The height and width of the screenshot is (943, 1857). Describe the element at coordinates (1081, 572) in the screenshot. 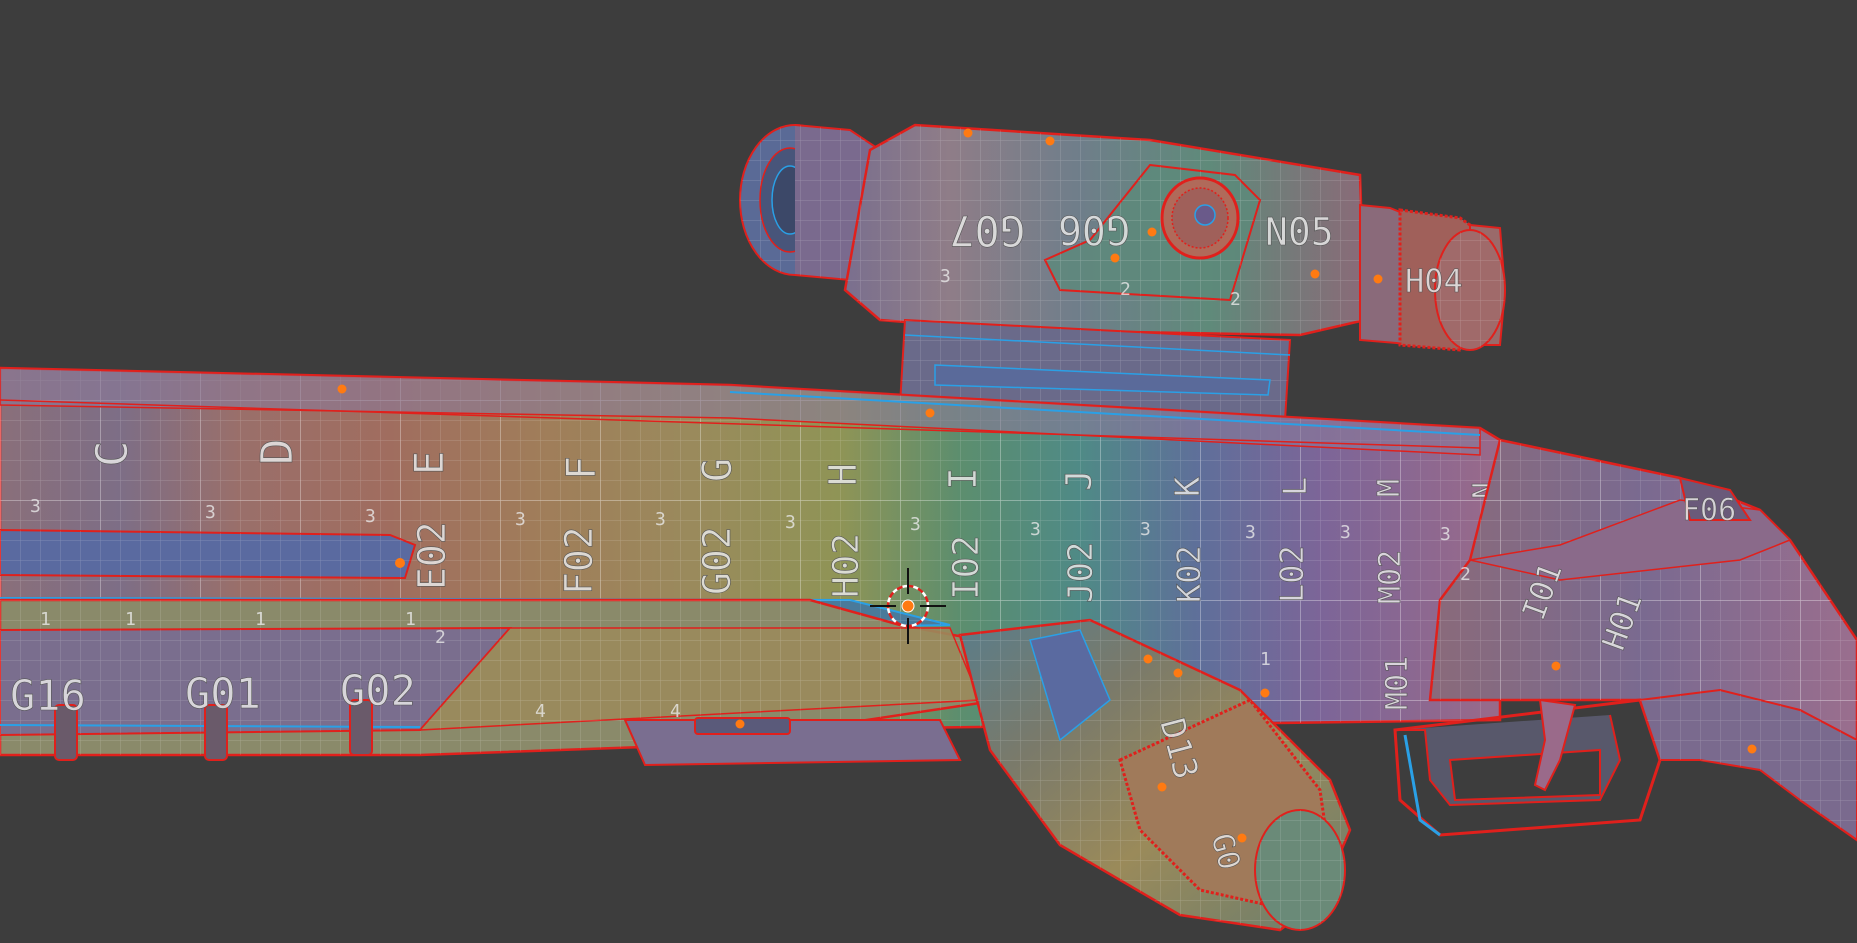

I see `uv-label: J02` at that location.